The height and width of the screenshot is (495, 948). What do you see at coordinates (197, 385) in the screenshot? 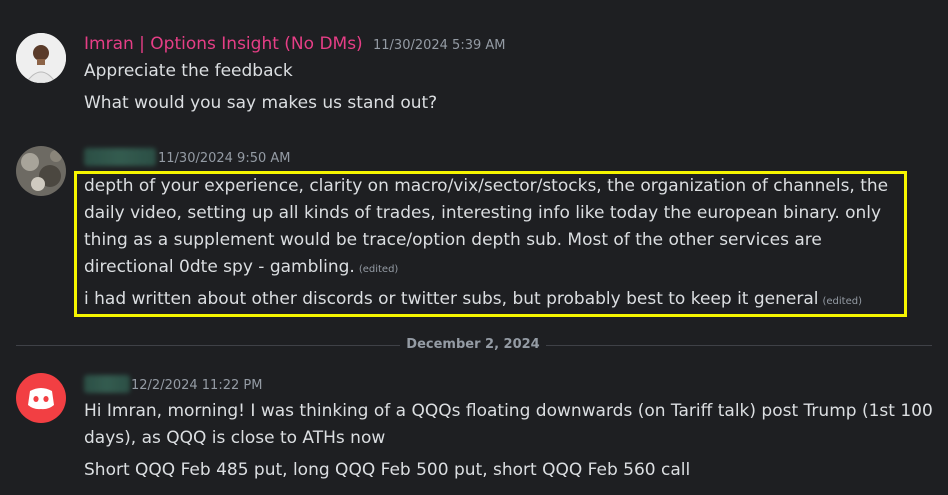
I see `timestamp: 12/2/2024 11:22 PM` at bounding box center [197, 385].